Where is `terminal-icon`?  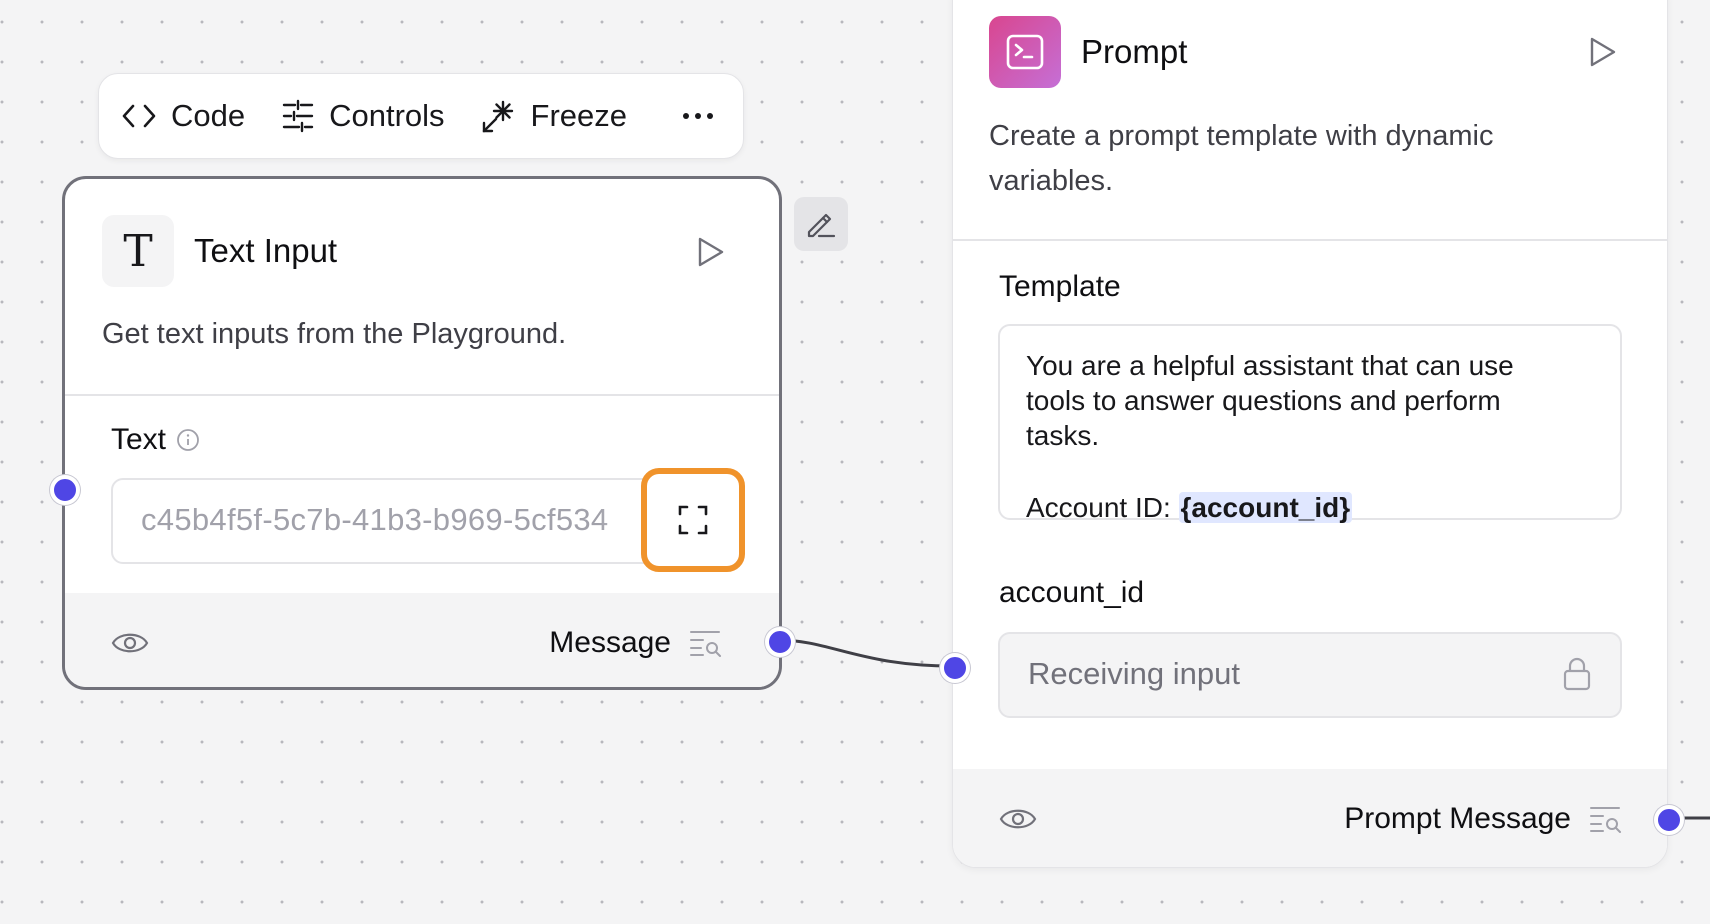 terminal-icon is located at coordinates (1025, 52).